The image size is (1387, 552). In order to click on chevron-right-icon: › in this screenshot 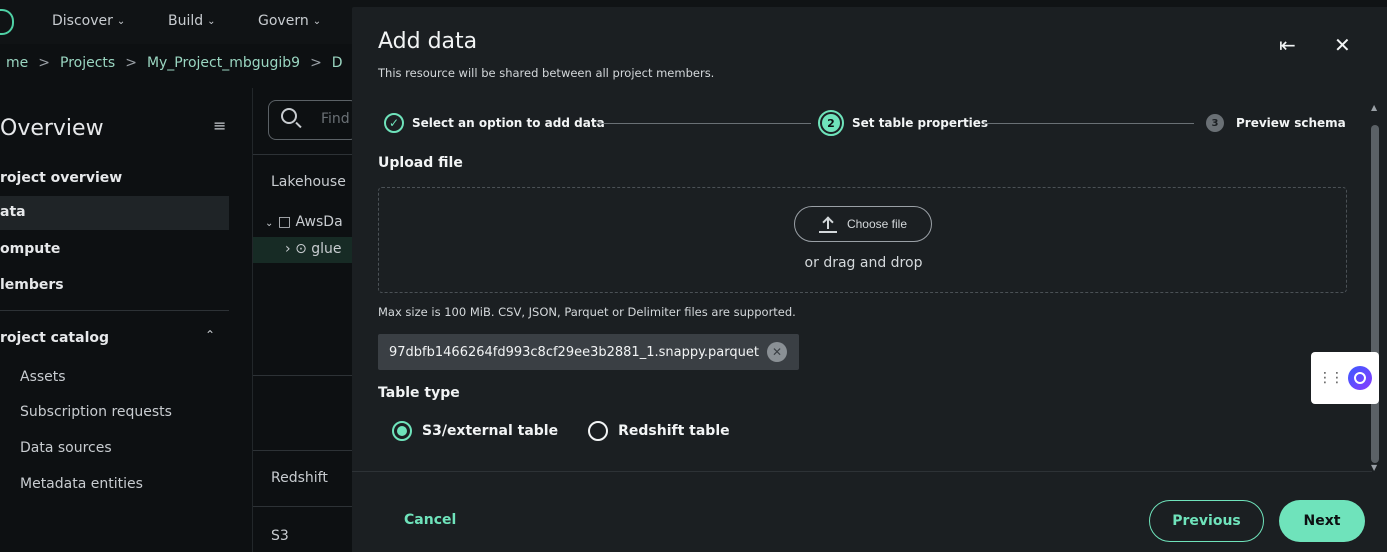, I will do `click(288, 249)`.